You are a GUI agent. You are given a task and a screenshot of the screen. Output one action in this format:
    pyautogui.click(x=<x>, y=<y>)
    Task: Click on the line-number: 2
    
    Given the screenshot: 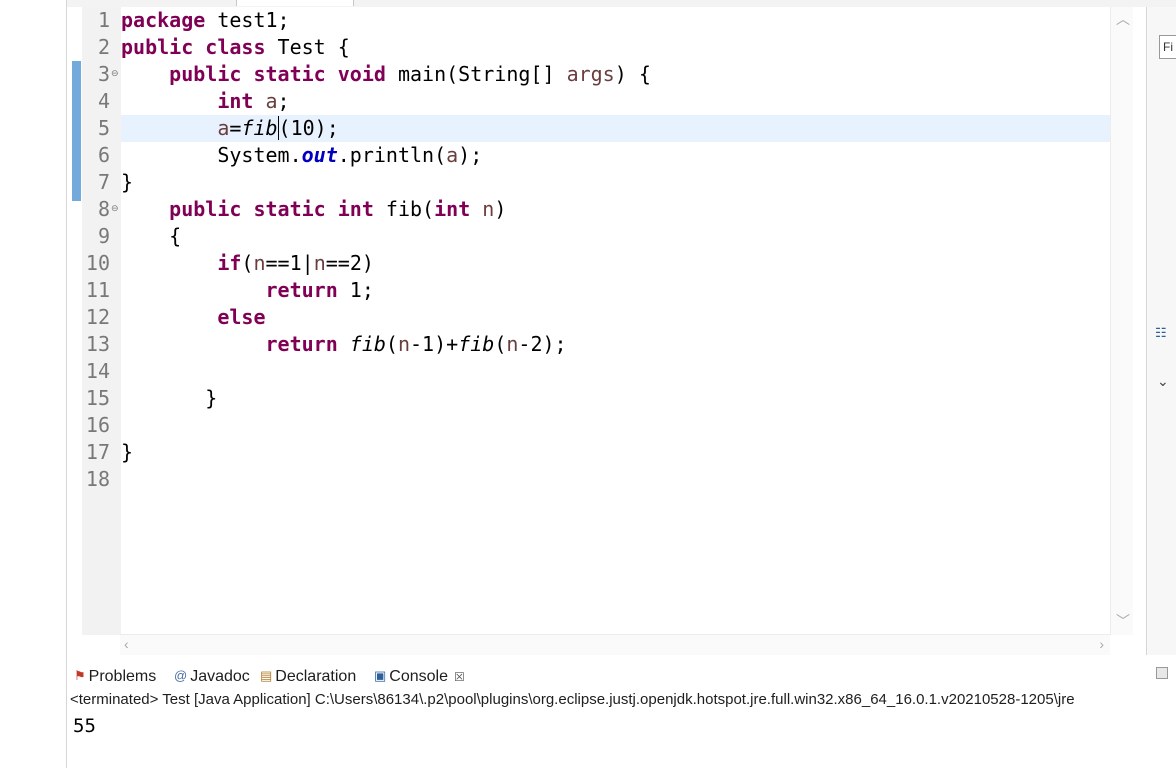 What is the action you would take?
    pyautogui.click(x=103, y=47)
    